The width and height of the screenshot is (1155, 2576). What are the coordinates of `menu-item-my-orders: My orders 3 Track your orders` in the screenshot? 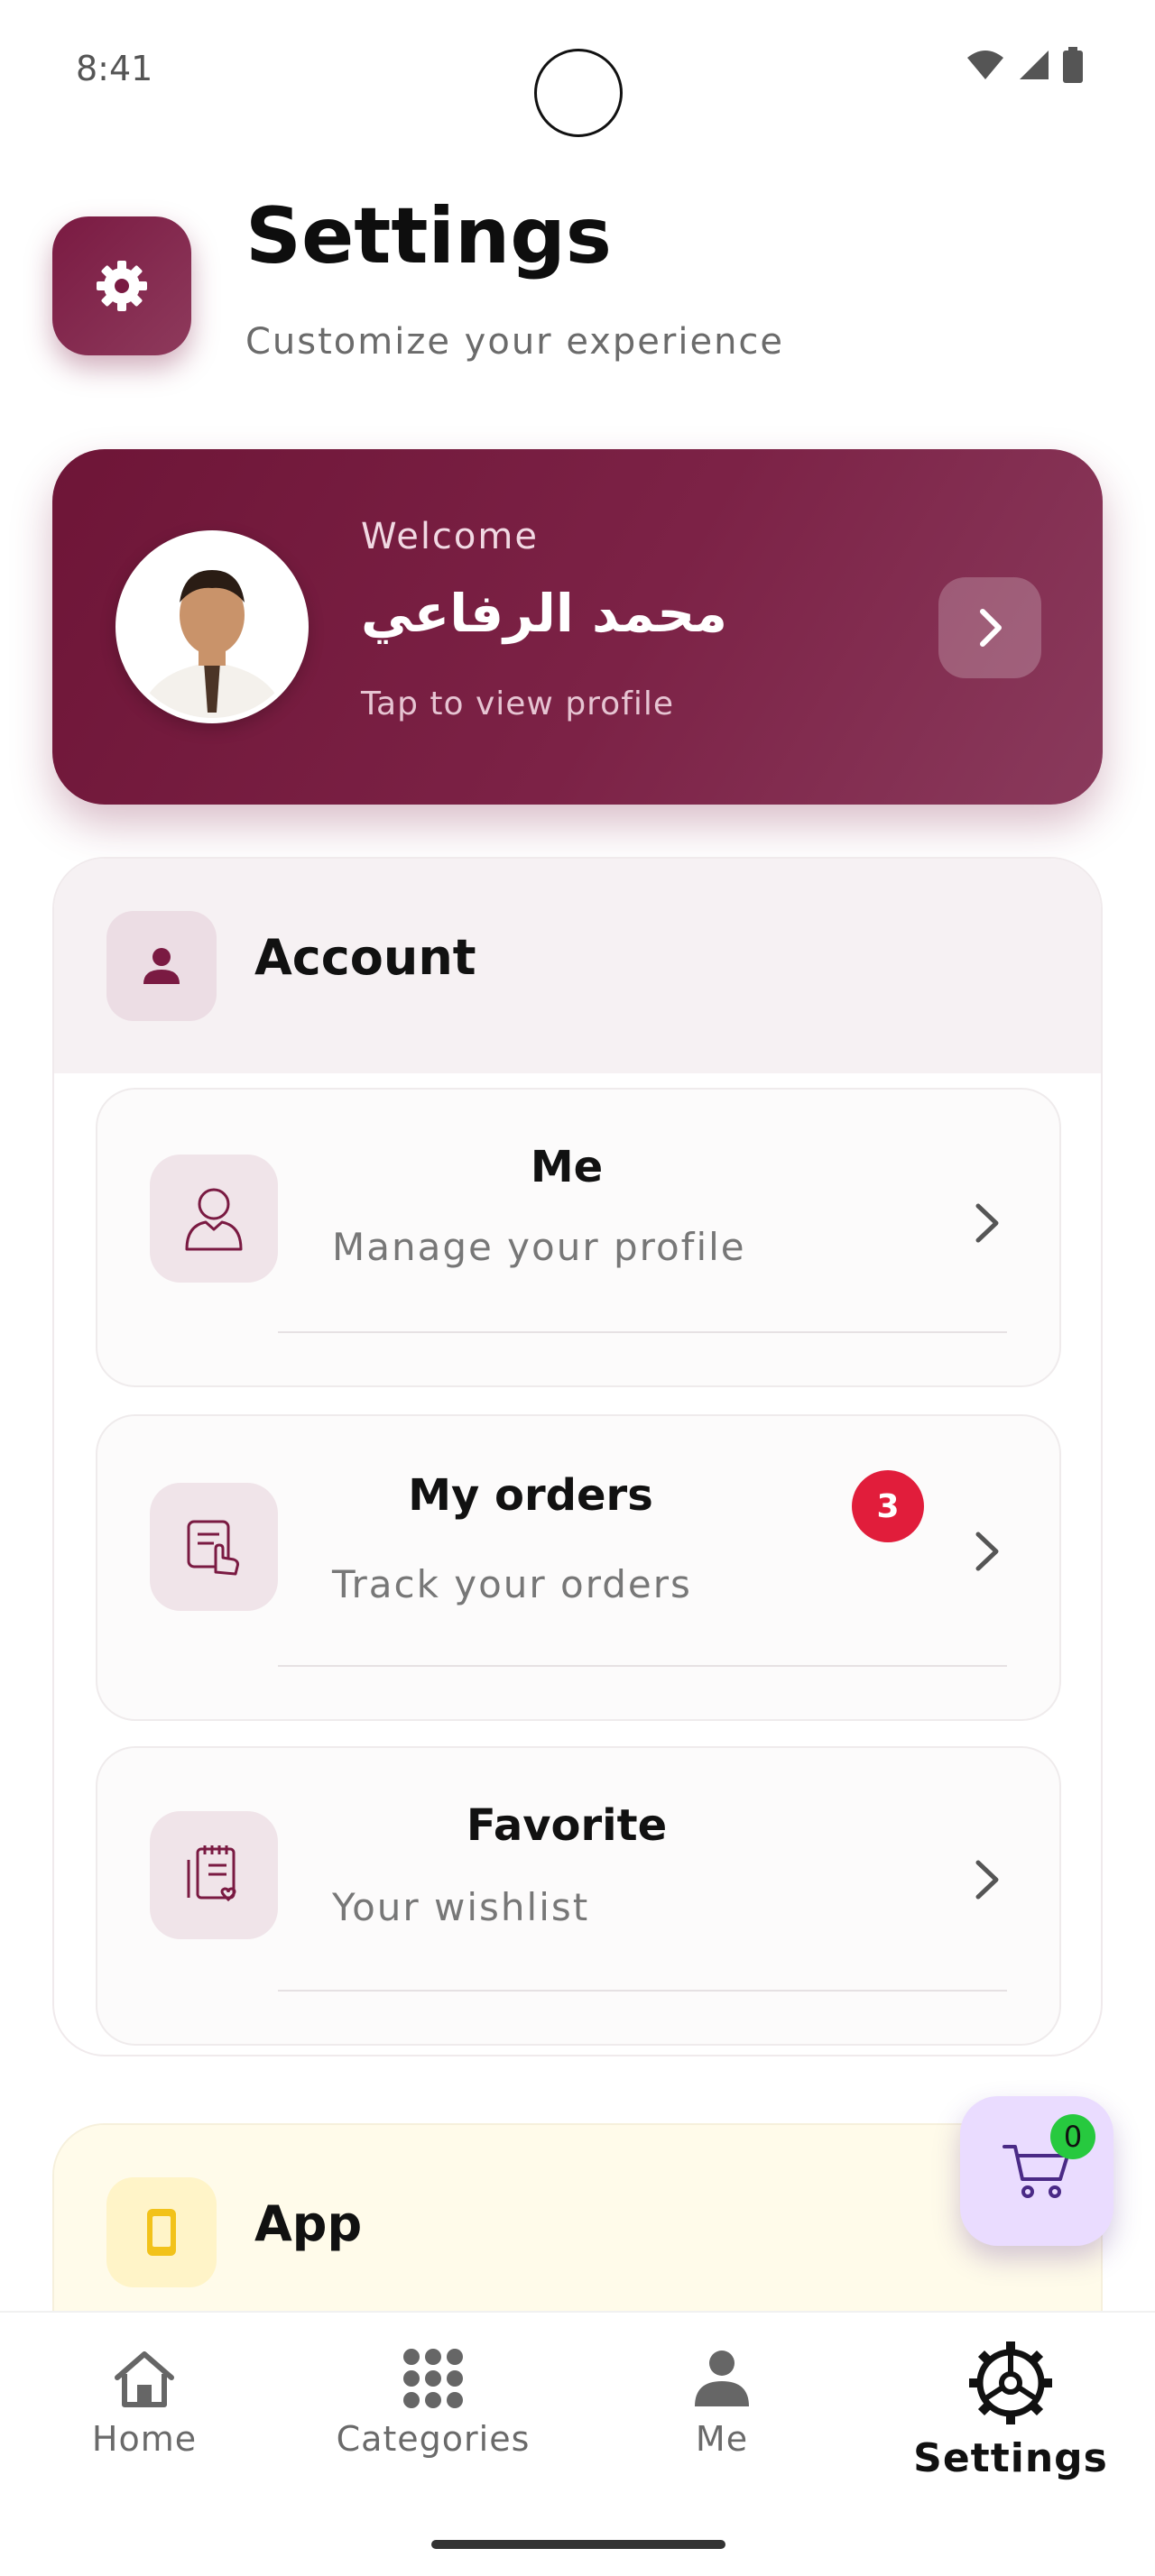 It's located at (578, 1567).